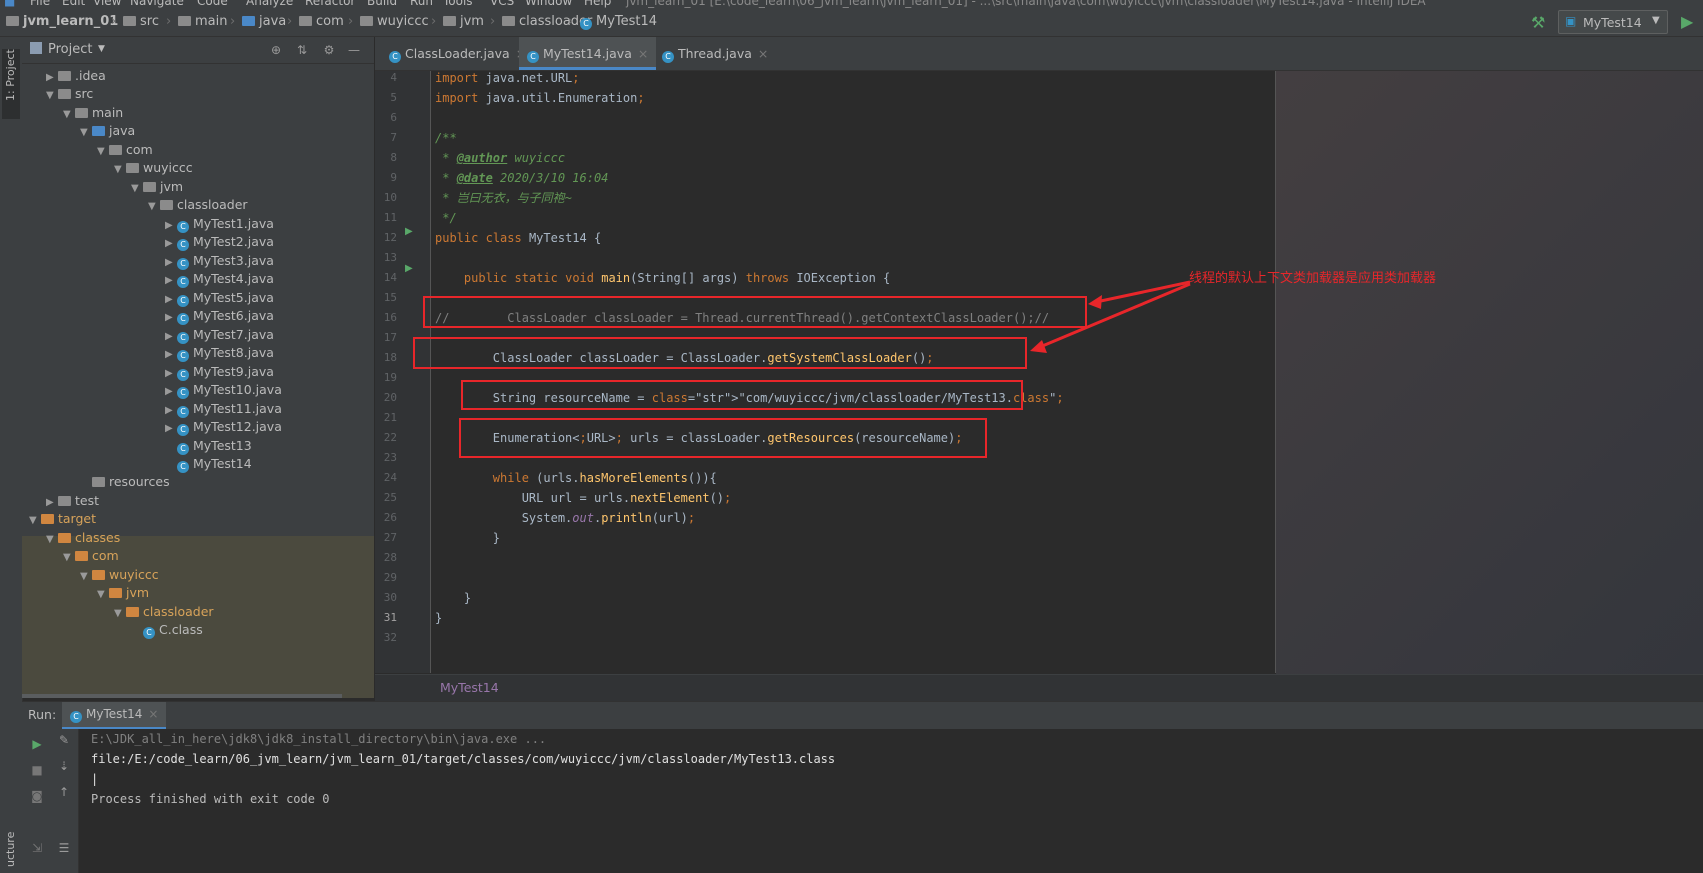 Image resolution: width=1703 pixels, height=873 pixels. Describe the element at coordinates (469, 687) in the screenshot. I see `bottom-breadcrumb-item: MyTest14` at that location.